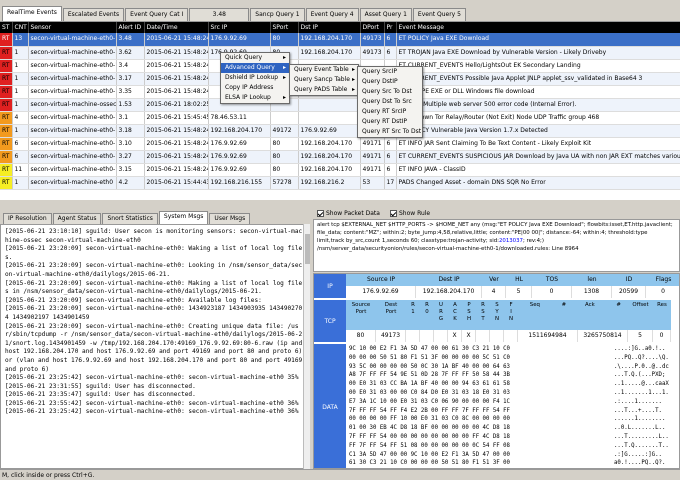  What do you see at coordinates (77, 218) in the screenshot?
I see `tab-agent-status: Agent Status` at bounding box center [77, 218].